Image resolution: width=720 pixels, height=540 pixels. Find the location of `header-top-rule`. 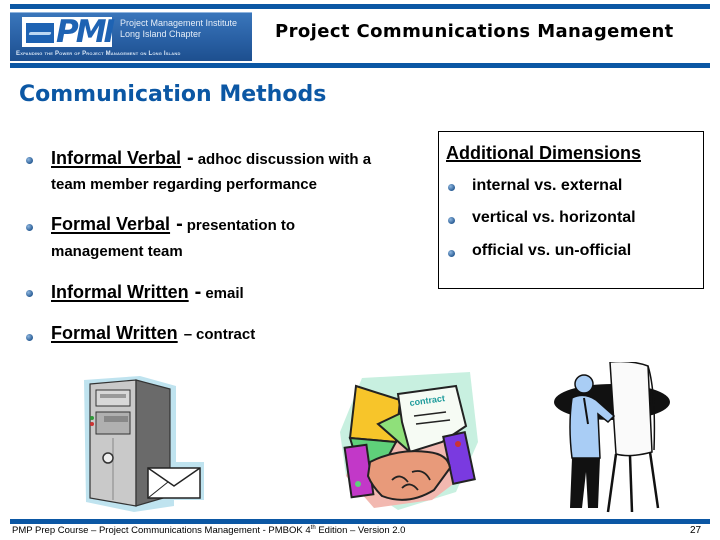

header-top-rule is located at coordinates (360, 6).